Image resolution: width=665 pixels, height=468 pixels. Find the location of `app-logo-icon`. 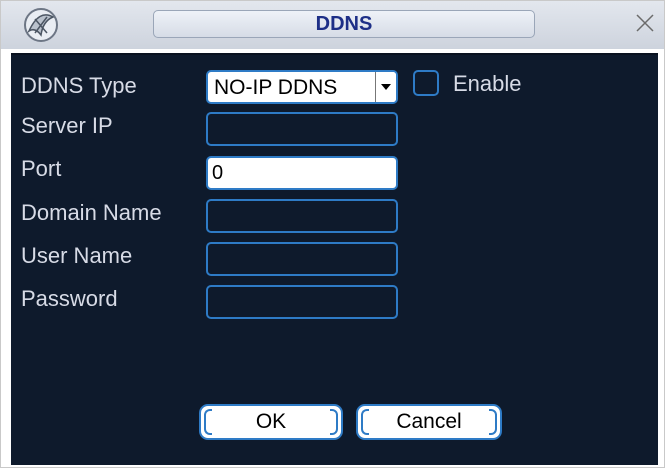

app-logo-icon is located at coordinates (41, 25).